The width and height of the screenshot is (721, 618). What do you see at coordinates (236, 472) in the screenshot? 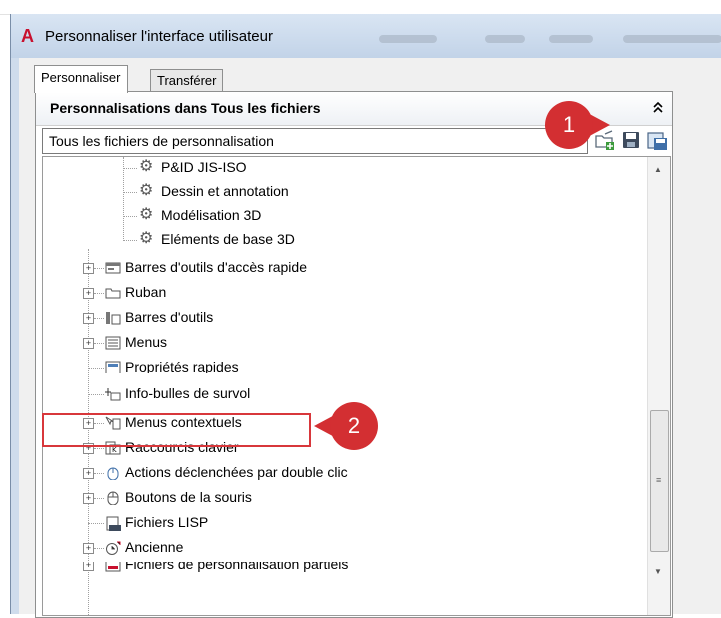
I see `tree-item-label: Actions déclenchées par double clic` at bounding box center [236, 472].